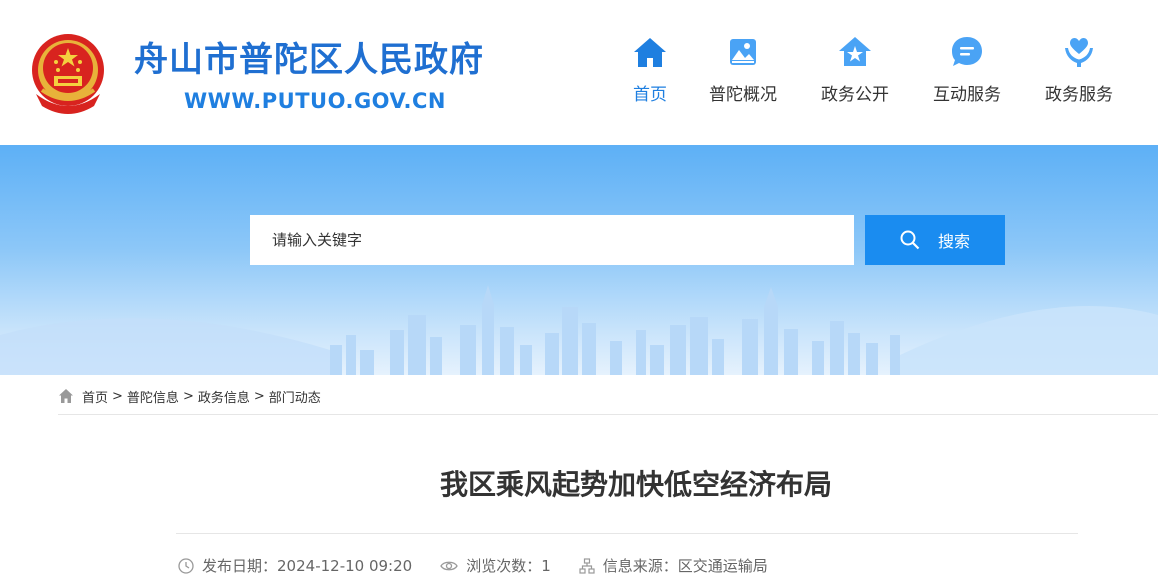 Image resolution: width=1158 pixels, height=587 pixels. Describe the element at coordinates (153, 396) in the screenshot. I see `breadcrumb-item-putuo-info: 普陀信息` at that location.